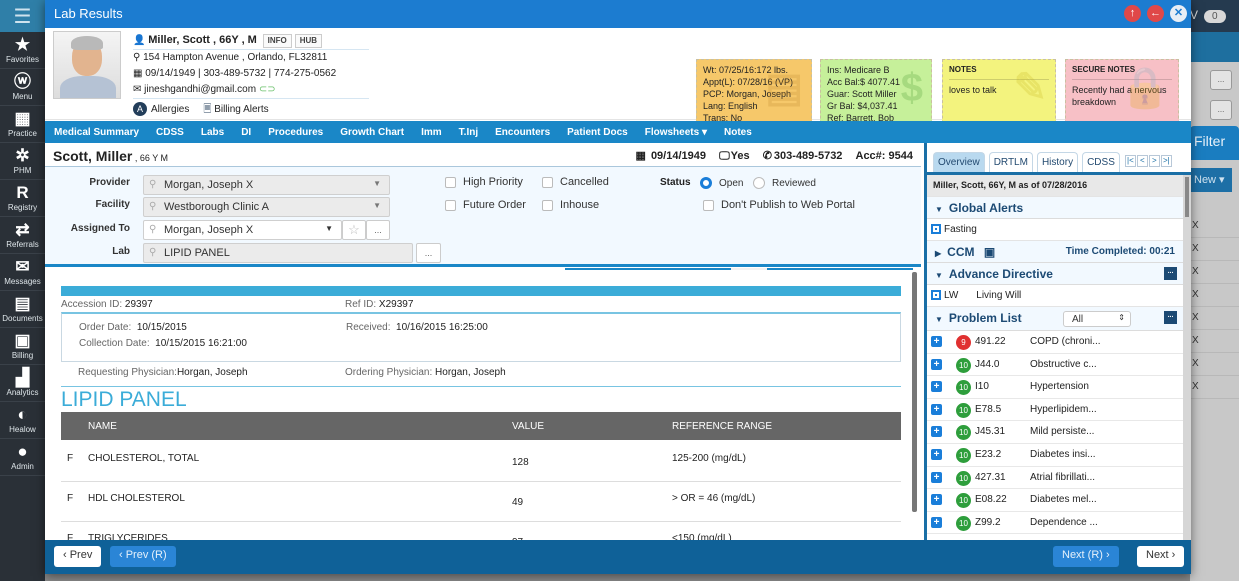  I want to click on problem-code: J45.31, so click(990, 432).